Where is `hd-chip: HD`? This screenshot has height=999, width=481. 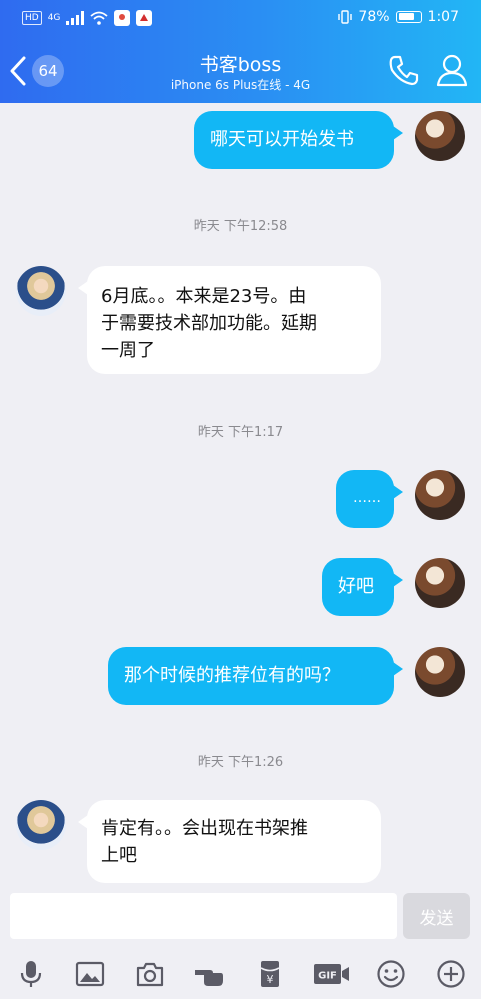 hd-chip: HD is located at coordinates (32, 18).